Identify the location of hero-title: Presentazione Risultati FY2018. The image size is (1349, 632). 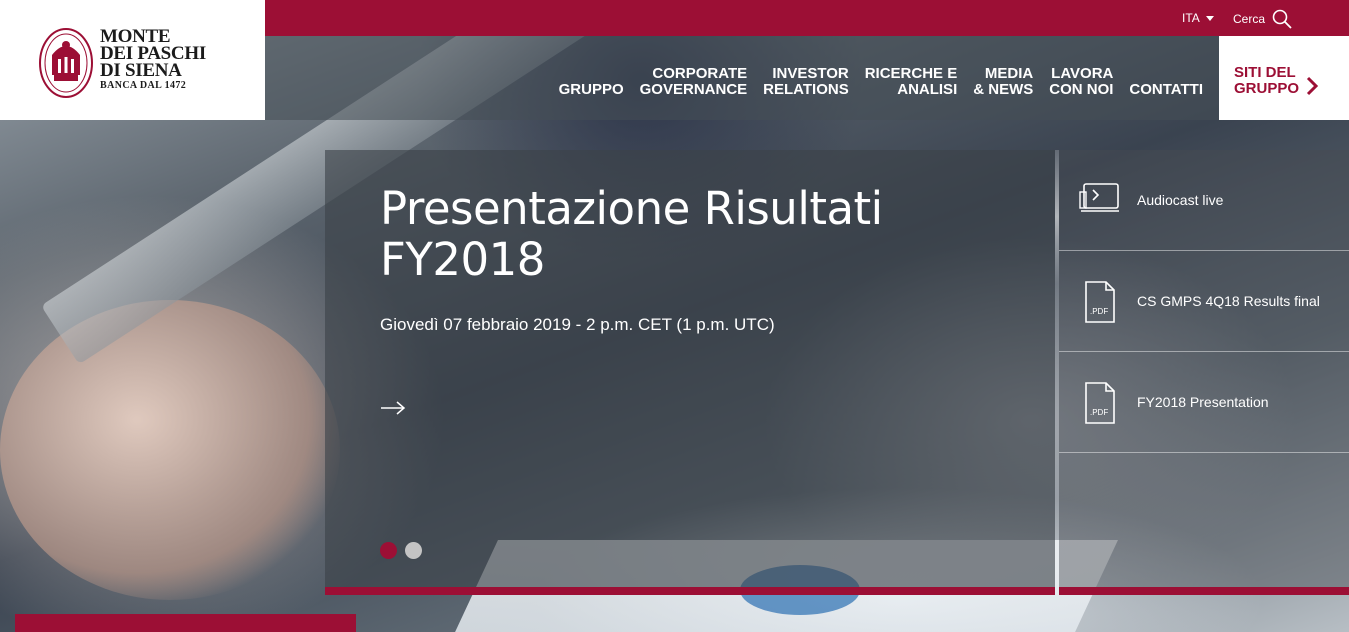
(631, 234).